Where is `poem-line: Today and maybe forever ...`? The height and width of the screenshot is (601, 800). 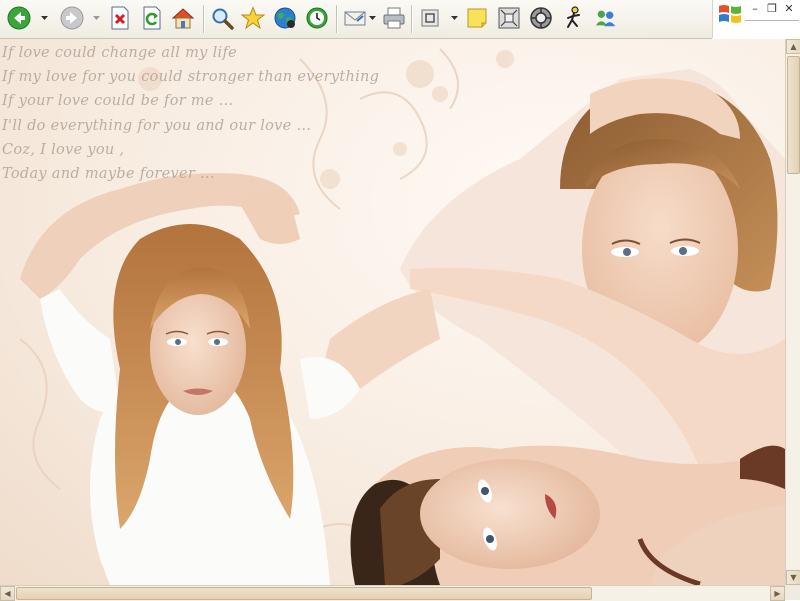
poem-line: Today and maybe forever ... is located at coordinates (108, 174).